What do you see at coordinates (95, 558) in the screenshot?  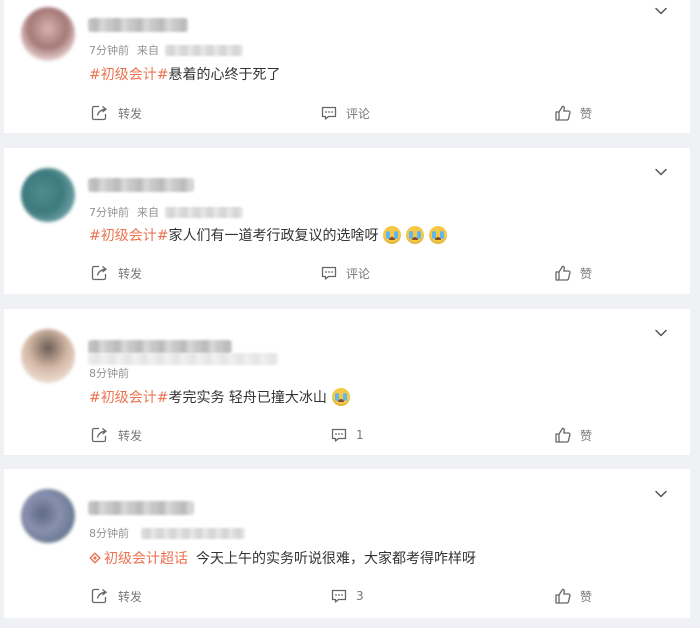 I see `super-topic-diamond-icon` at bounding box center [95, 558].